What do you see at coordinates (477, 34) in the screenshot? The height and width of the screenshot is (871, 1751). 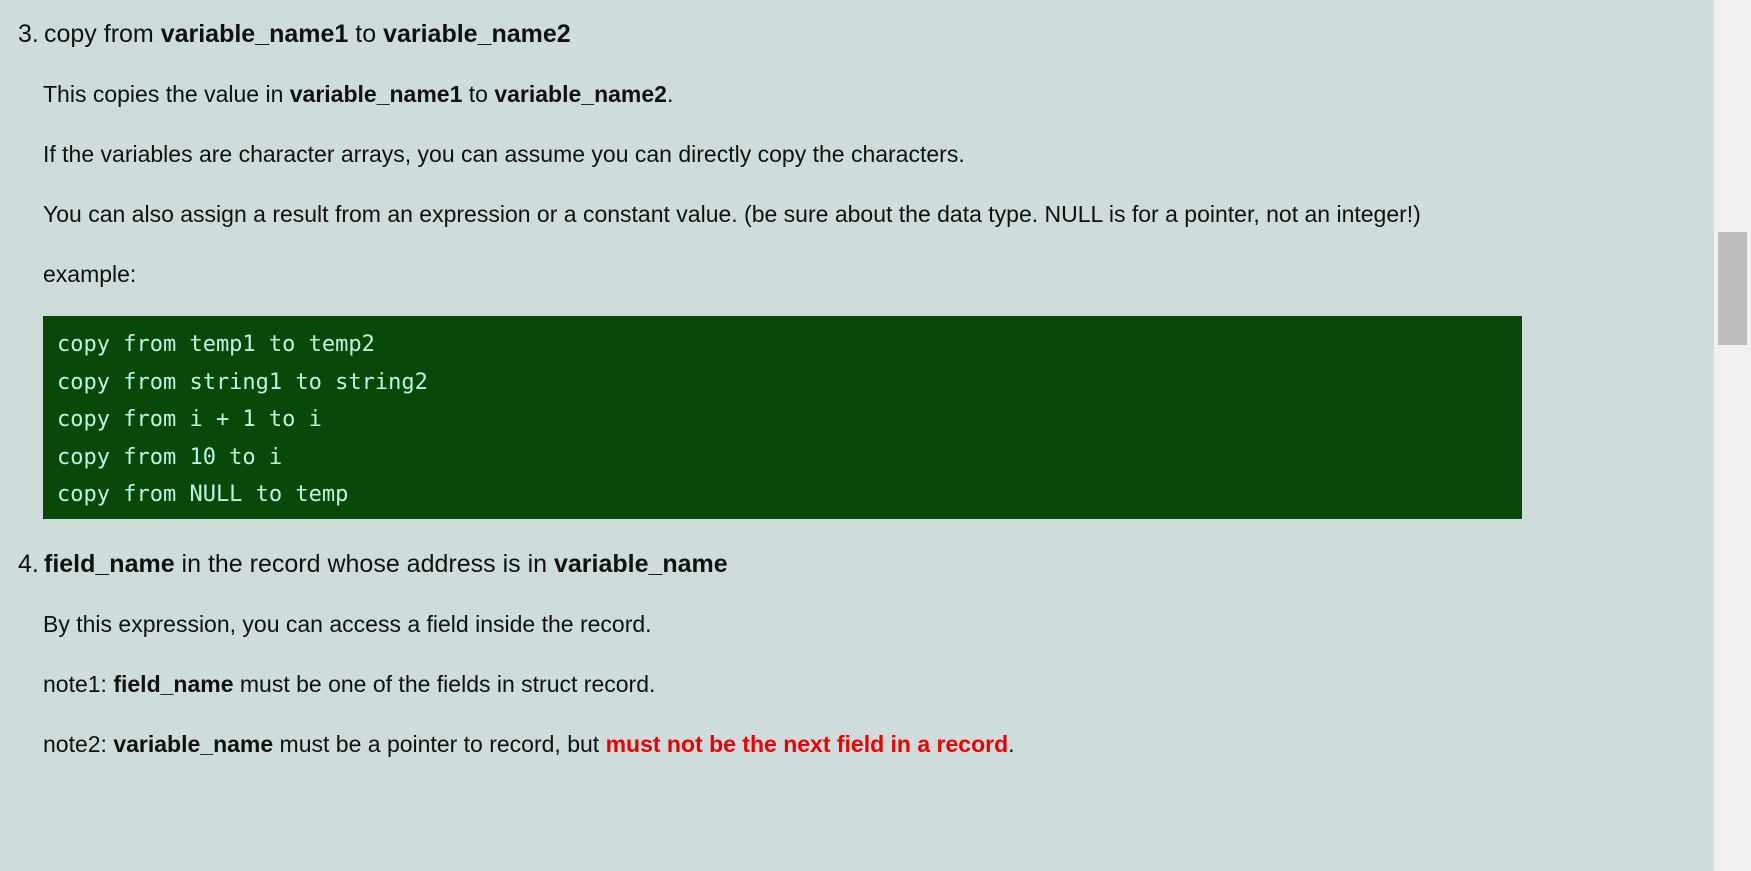 I see `item-3-title-bold2: variable_name2` at bounding box center [477, 34].